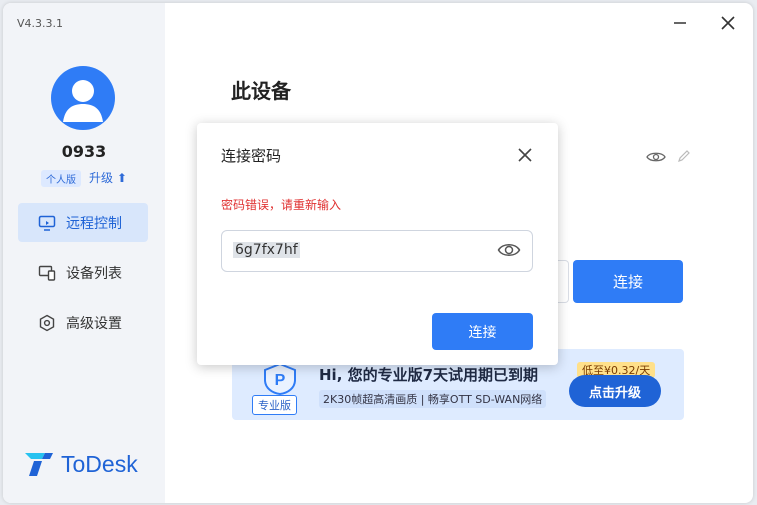 This screenshot has height=505, width=757. What do you see at coordinates (39, 464) in the screenshot?
I see `todesk-logo-icon` at bounding box center [39, 464].